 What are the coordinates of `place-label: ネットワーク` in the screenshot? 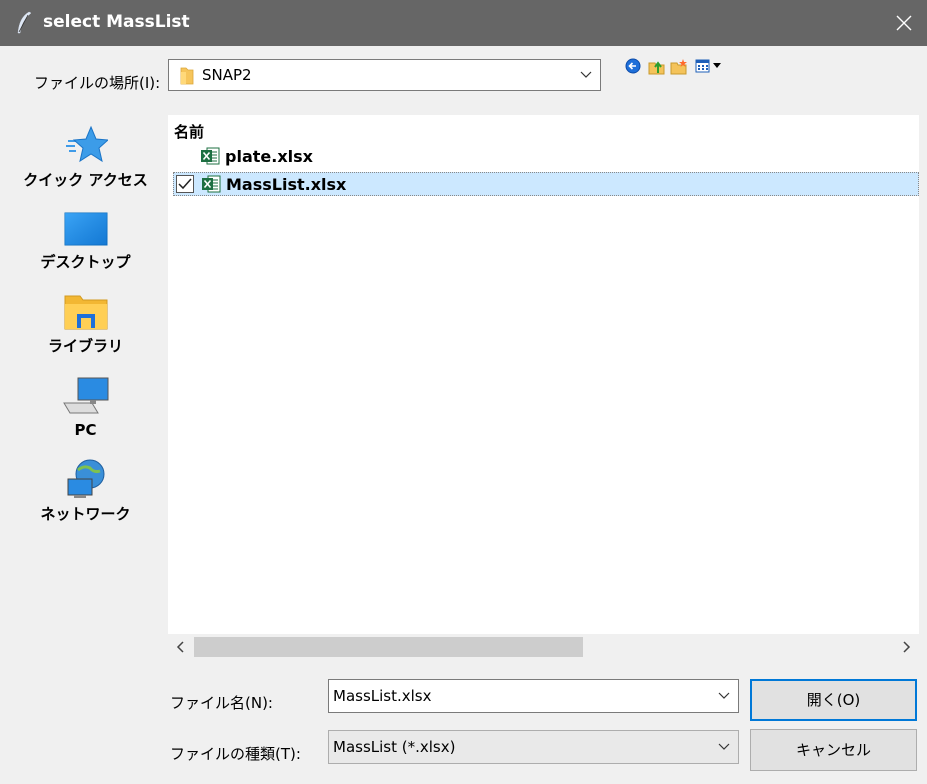 It's located at (85, 514).